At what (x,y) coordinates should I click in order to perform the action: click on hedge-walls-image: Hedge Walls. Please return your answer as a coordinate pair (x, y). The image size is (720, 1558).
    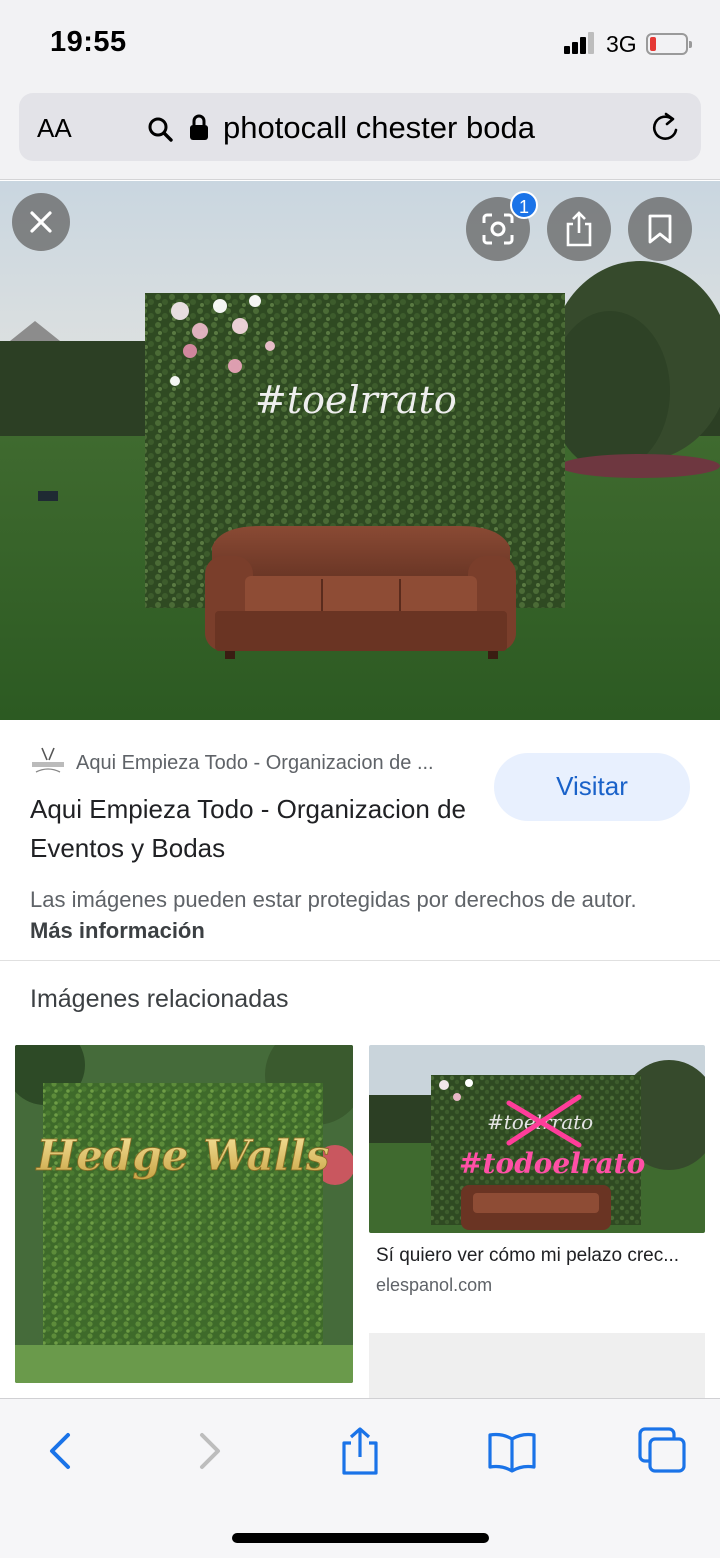
    Looking at the image, I should click on (184, 1214).